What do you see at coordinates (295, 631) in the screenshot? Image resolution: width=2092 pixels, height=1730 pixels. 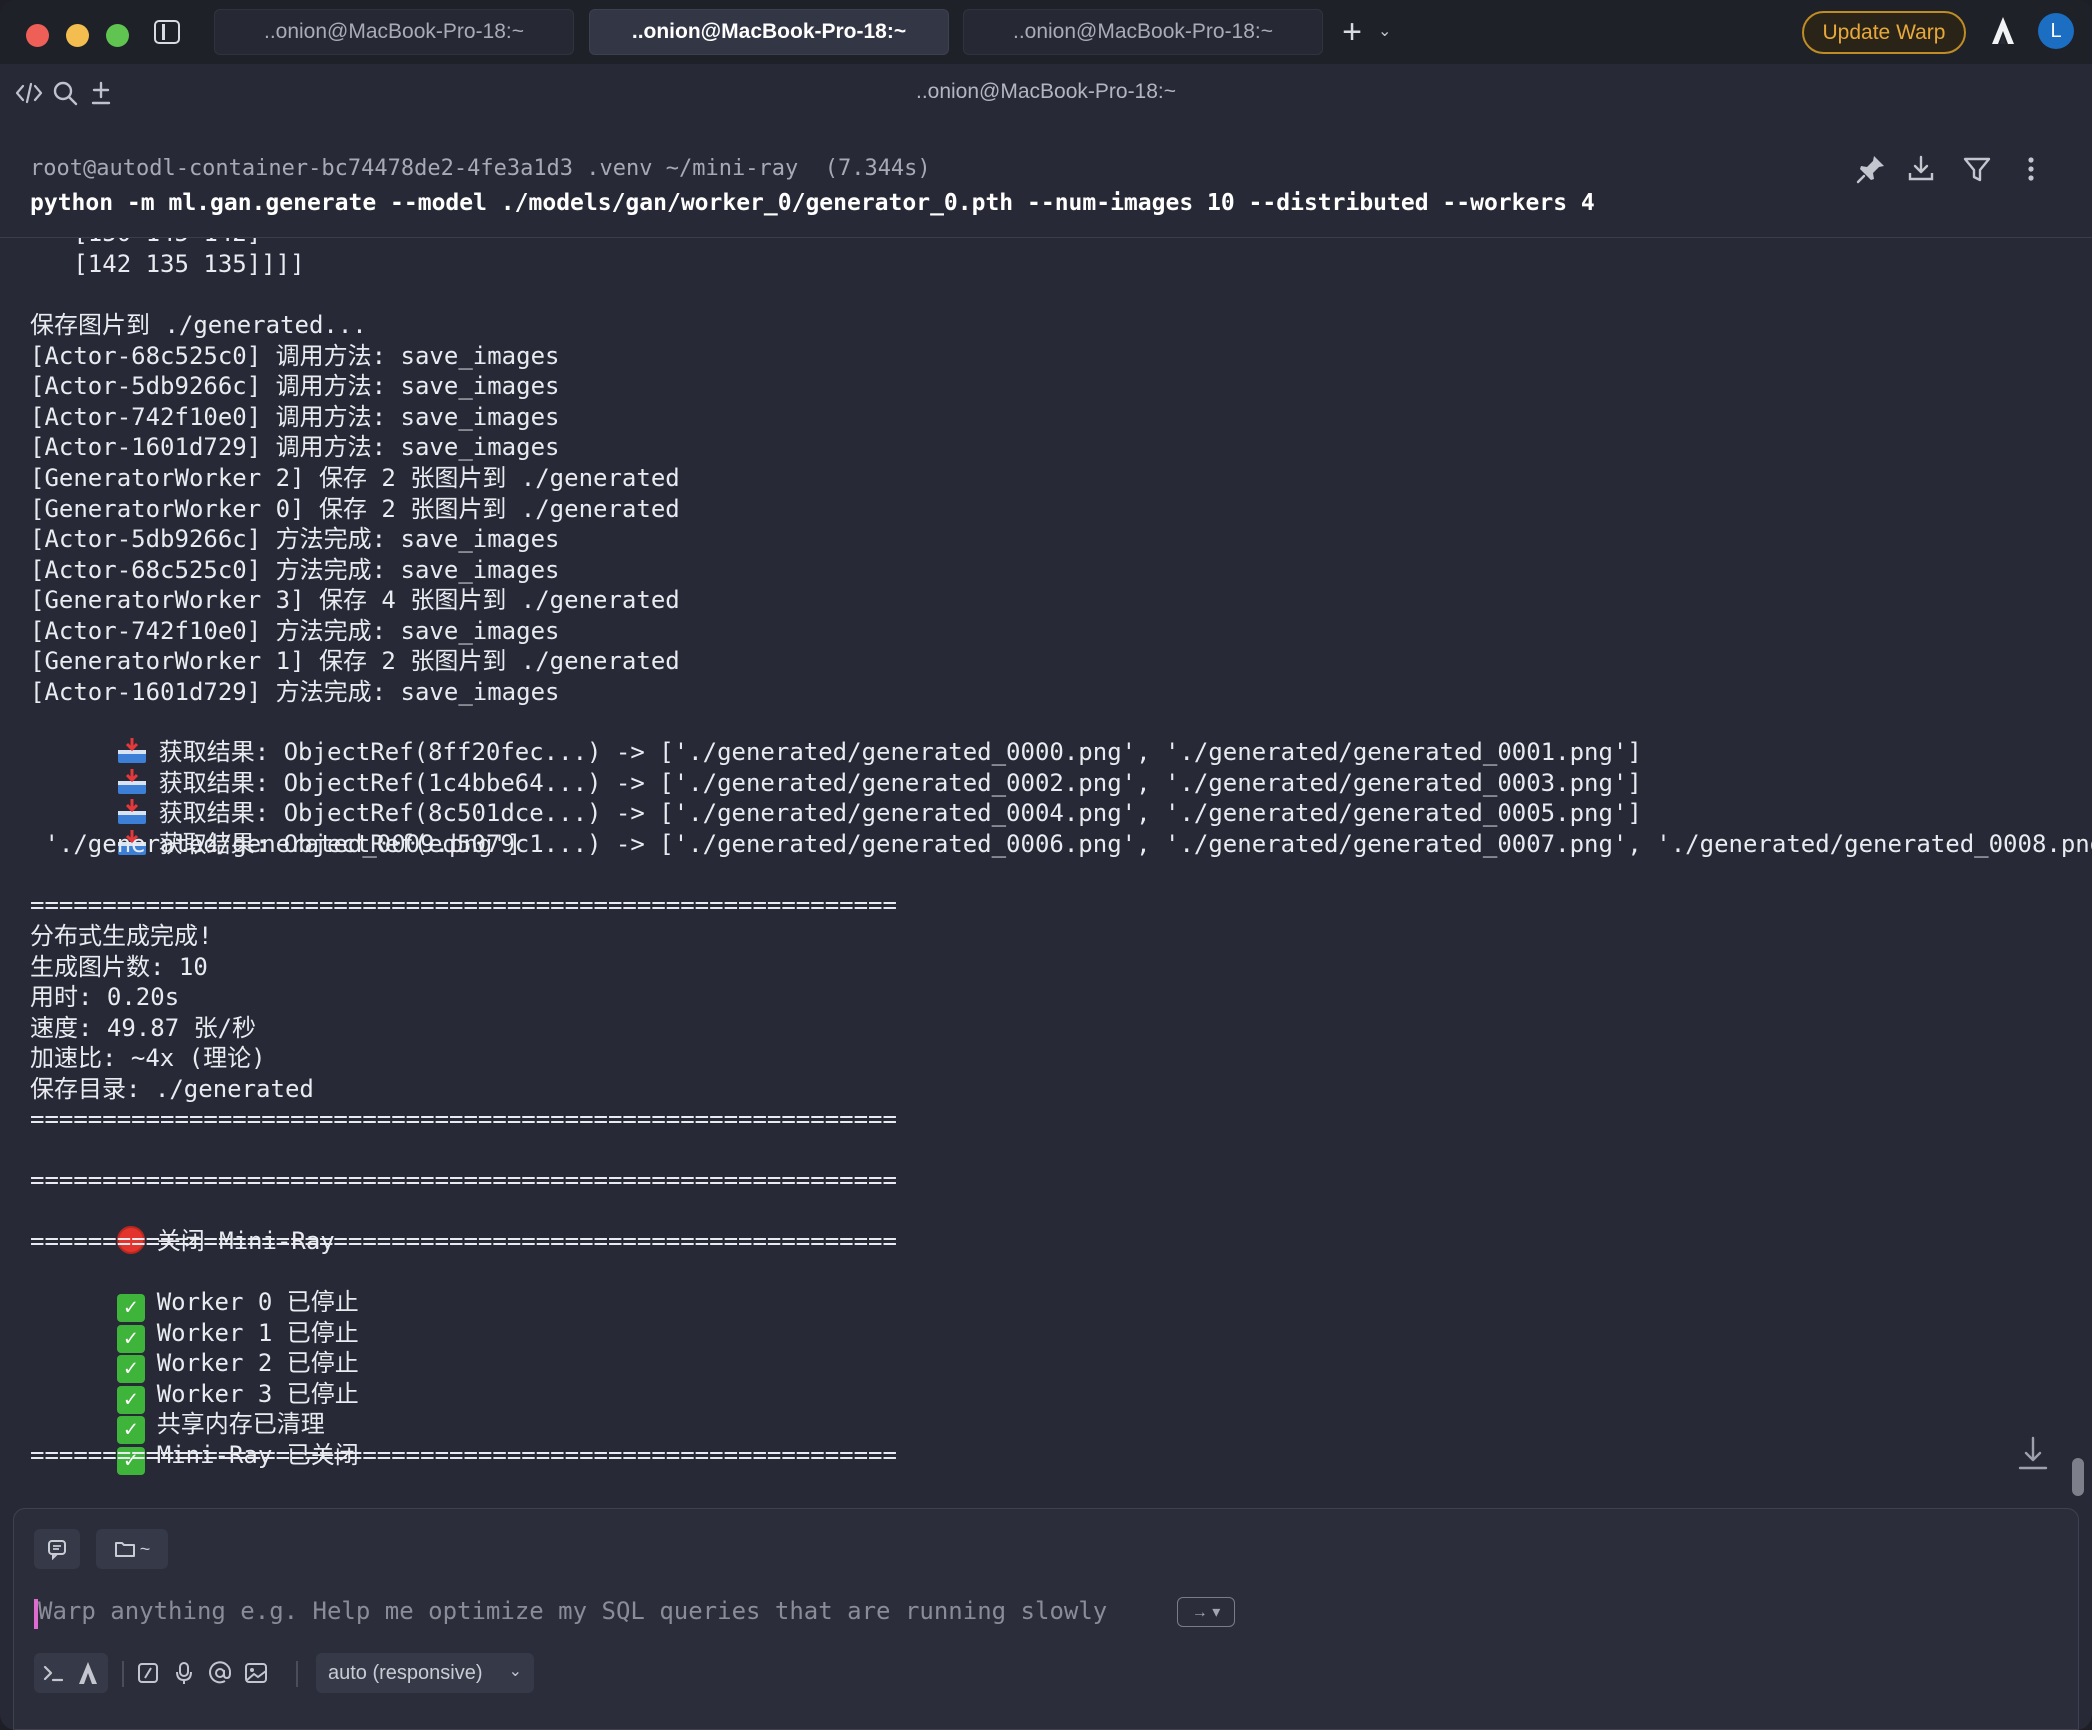 I see `output-line: [Actor-742f10e0] 方法完成: save_images` at bounding box center [295, 631].